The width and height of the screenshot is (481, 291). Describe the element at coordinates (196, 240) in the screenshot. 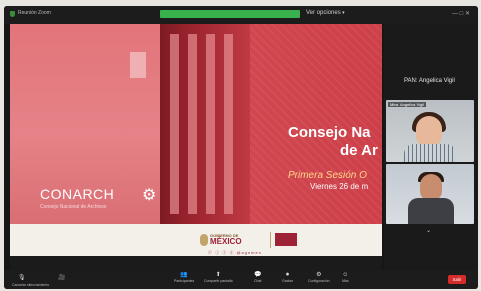

I see `slide-footer: GOBIERNO DE MÉXICO ⓕ ⓘ ⓣ ⓨ @agnmex` at that location.